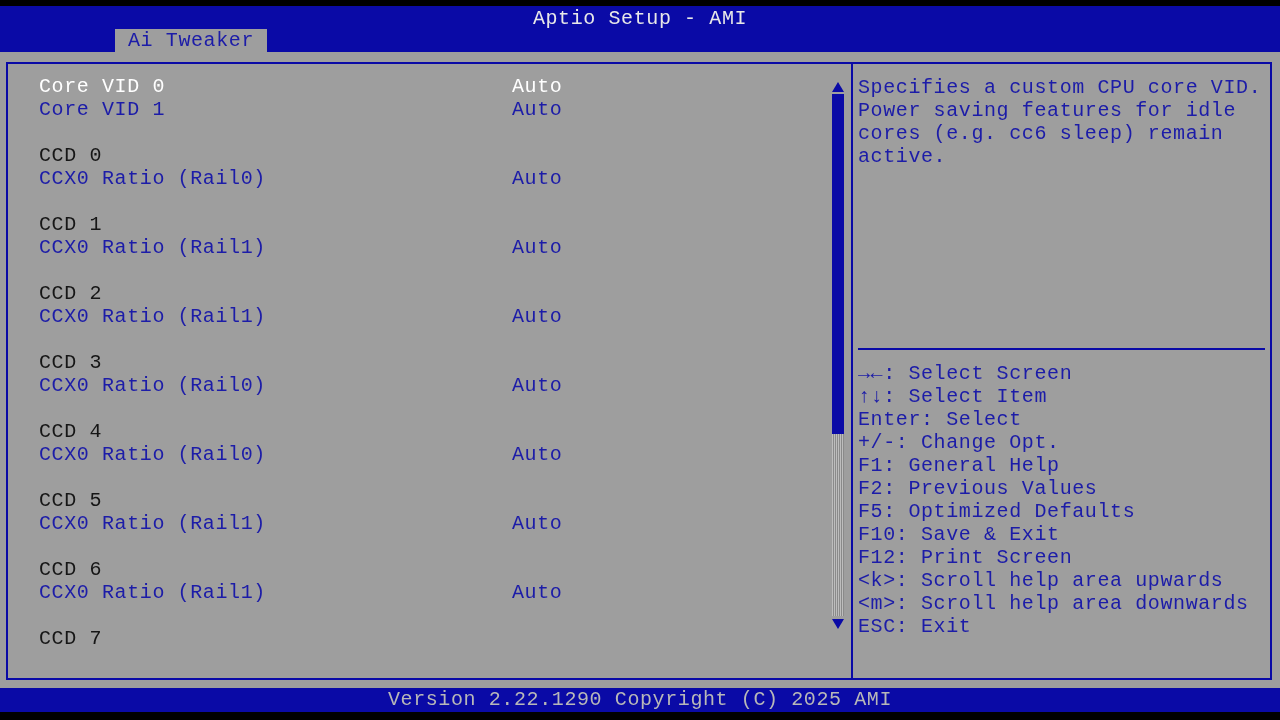 The width and height of the screenshot is (1280, 720). I want to click on setting-label: Core VID 0, so click(103, 86).